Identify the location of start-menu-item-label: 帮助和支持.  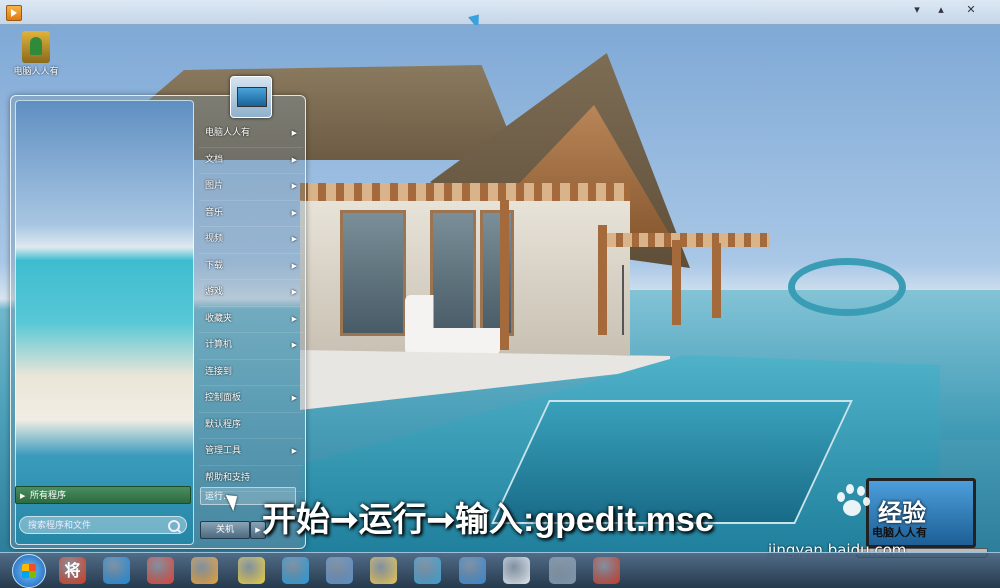
(228, 477).